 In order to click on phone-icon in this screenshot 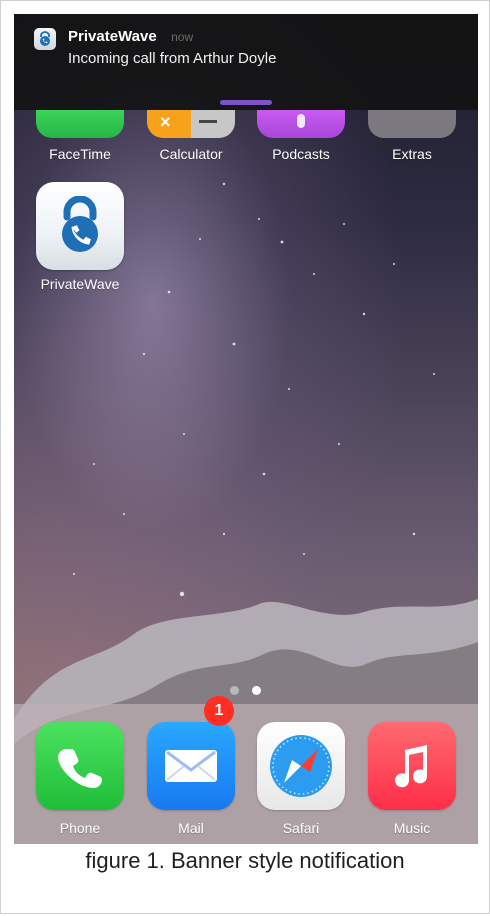, I will do `click(80, 768)`.